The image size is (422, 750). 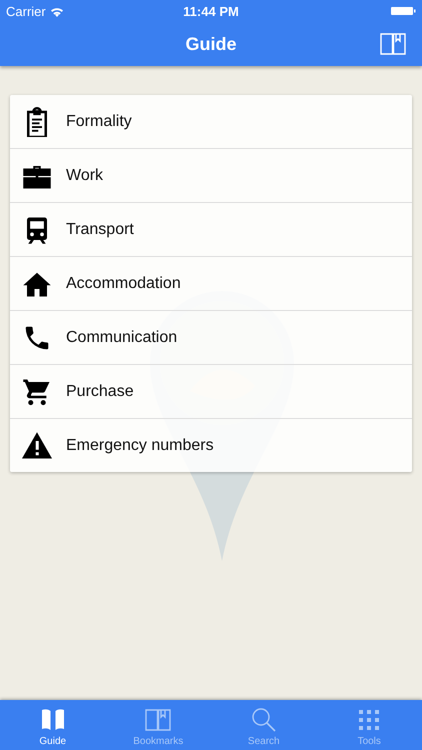 I want to click on menu-item: Work, so click(x=211, y=176).